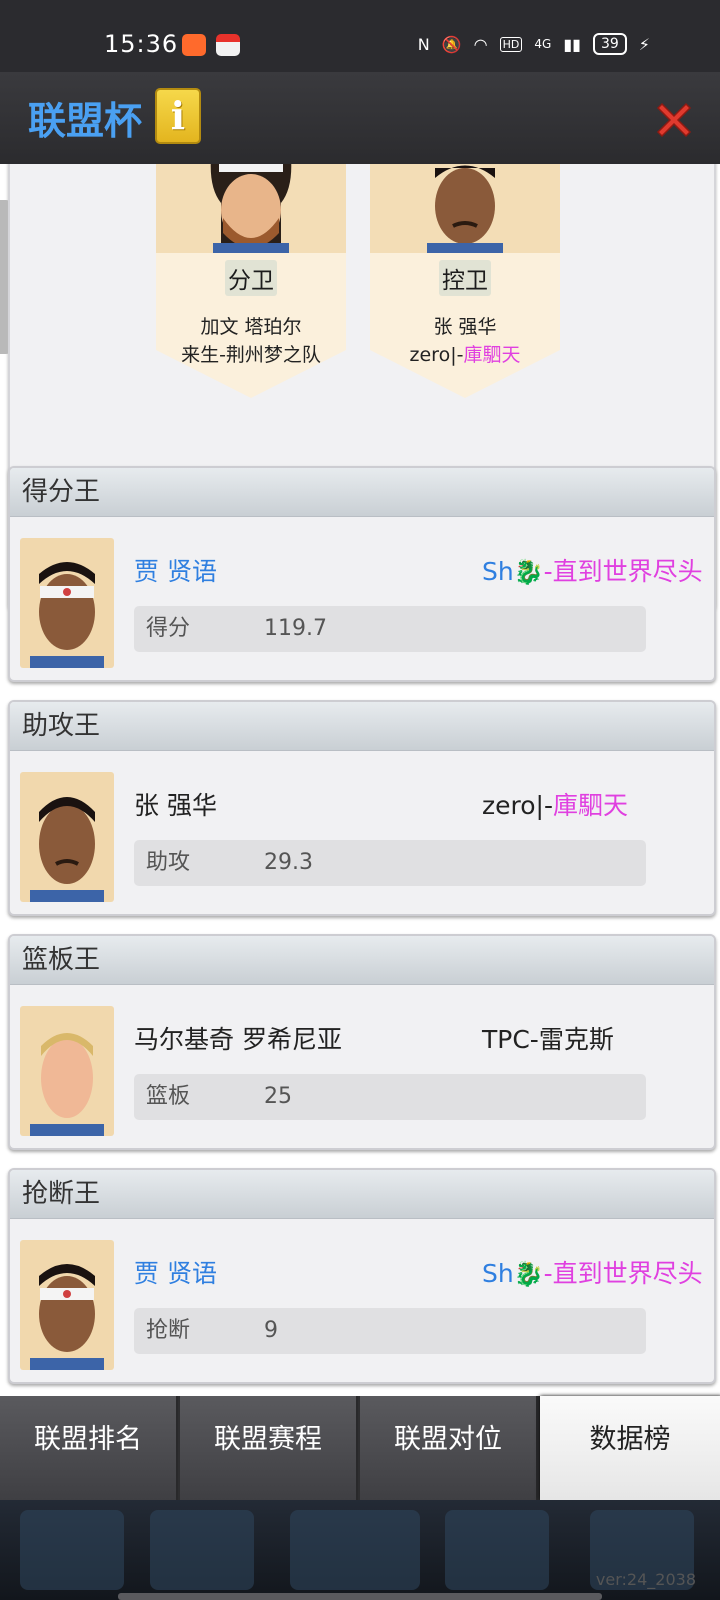 This screenshot has width=720, height=1600. I want to click on stats-icon, so click(497, 1550).